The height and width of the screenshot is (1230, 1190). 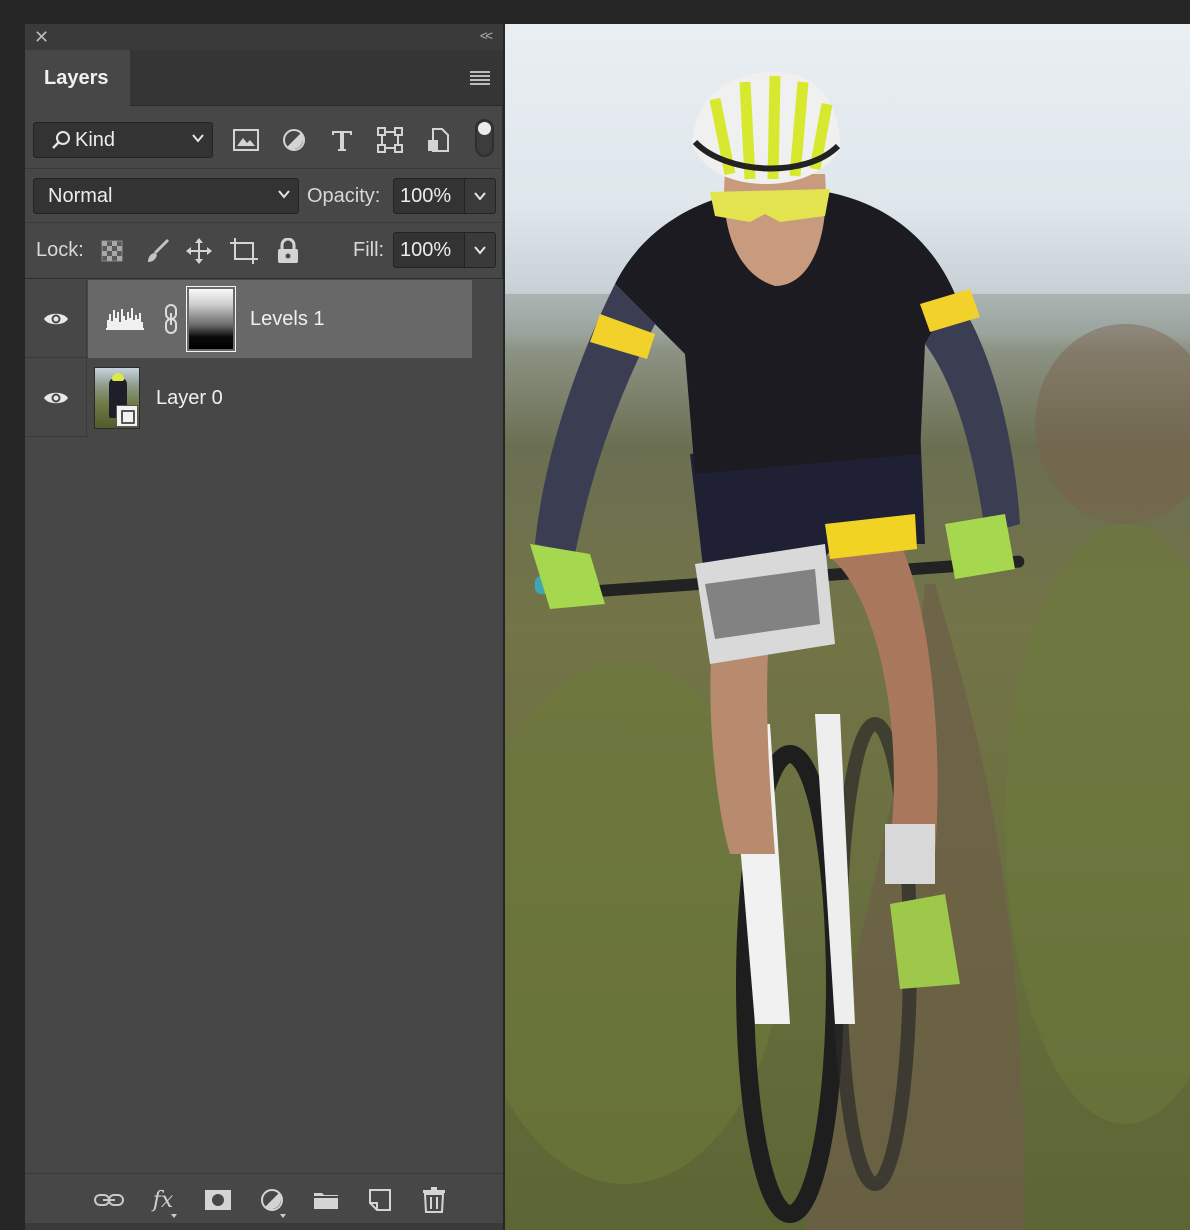 What do you see at coordinates (390, 140) in the screenshot?
I see `shape-layer-filter-icon` at bounding box center [390, 140].